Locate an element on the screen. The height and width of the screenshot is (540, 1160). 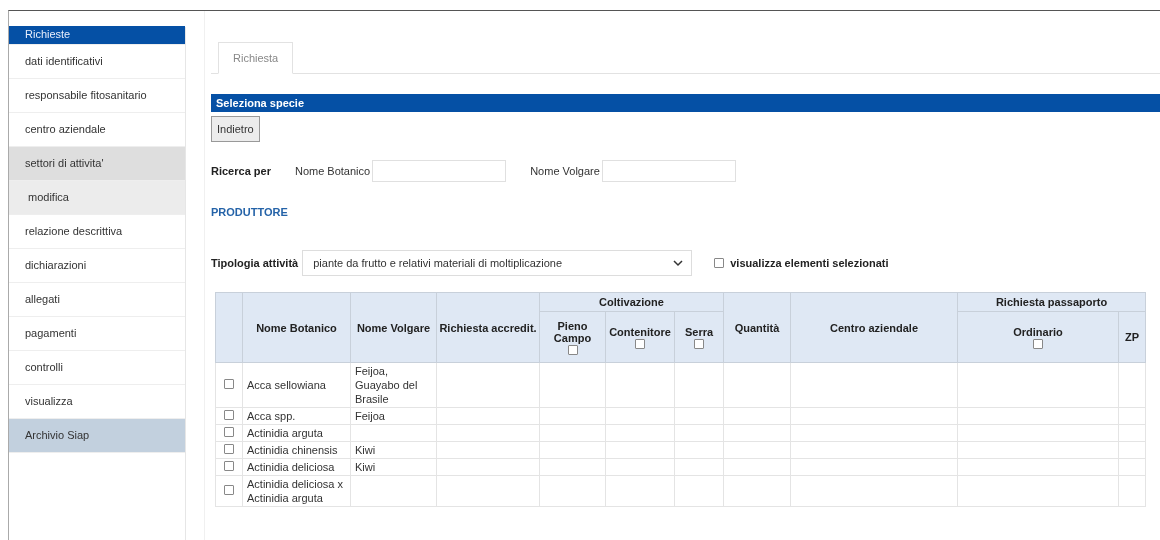
column-header: Quantità is located at coordinates (757, 327).